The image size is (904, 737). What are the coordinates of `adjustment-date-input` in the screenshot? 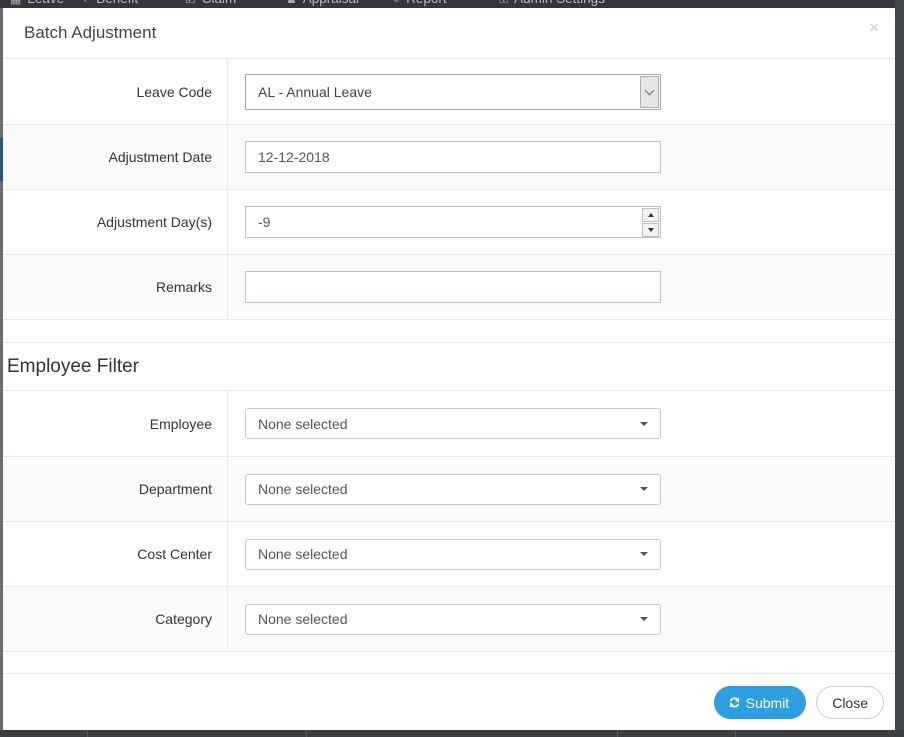 It's located at (453, 157).